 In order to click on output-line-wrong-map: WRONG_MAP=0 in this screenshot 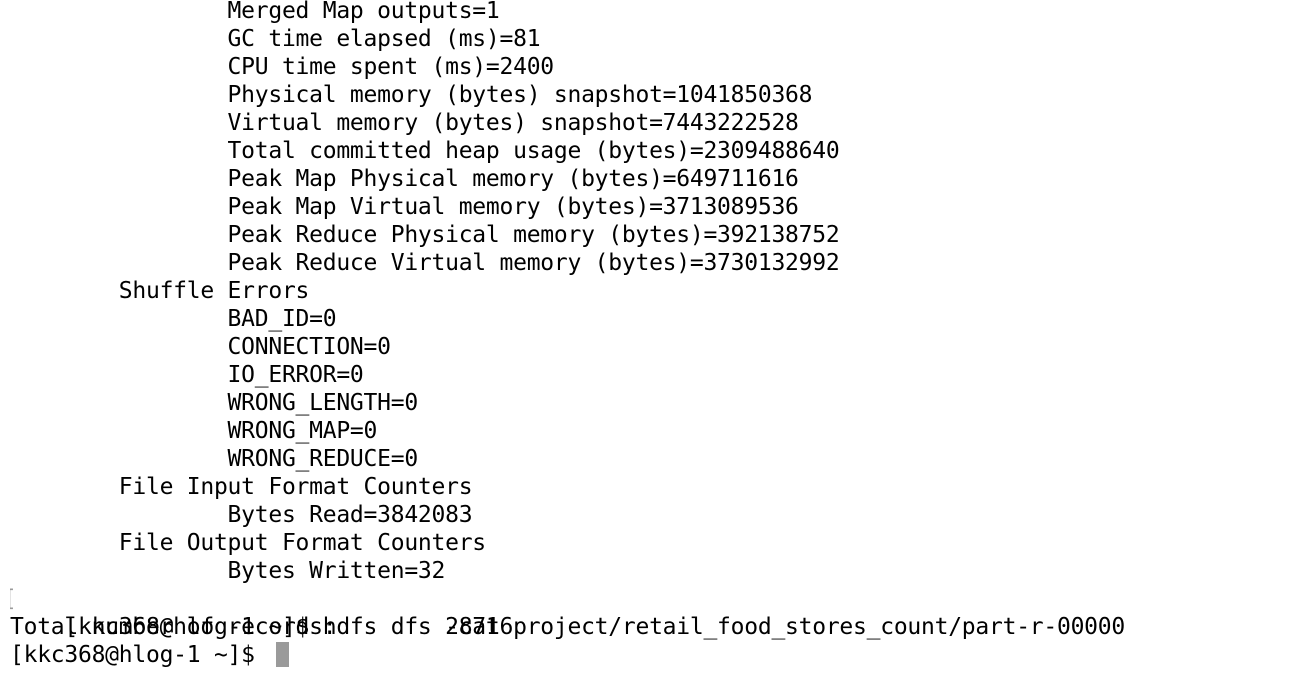, I will do `click(194, 431)`.